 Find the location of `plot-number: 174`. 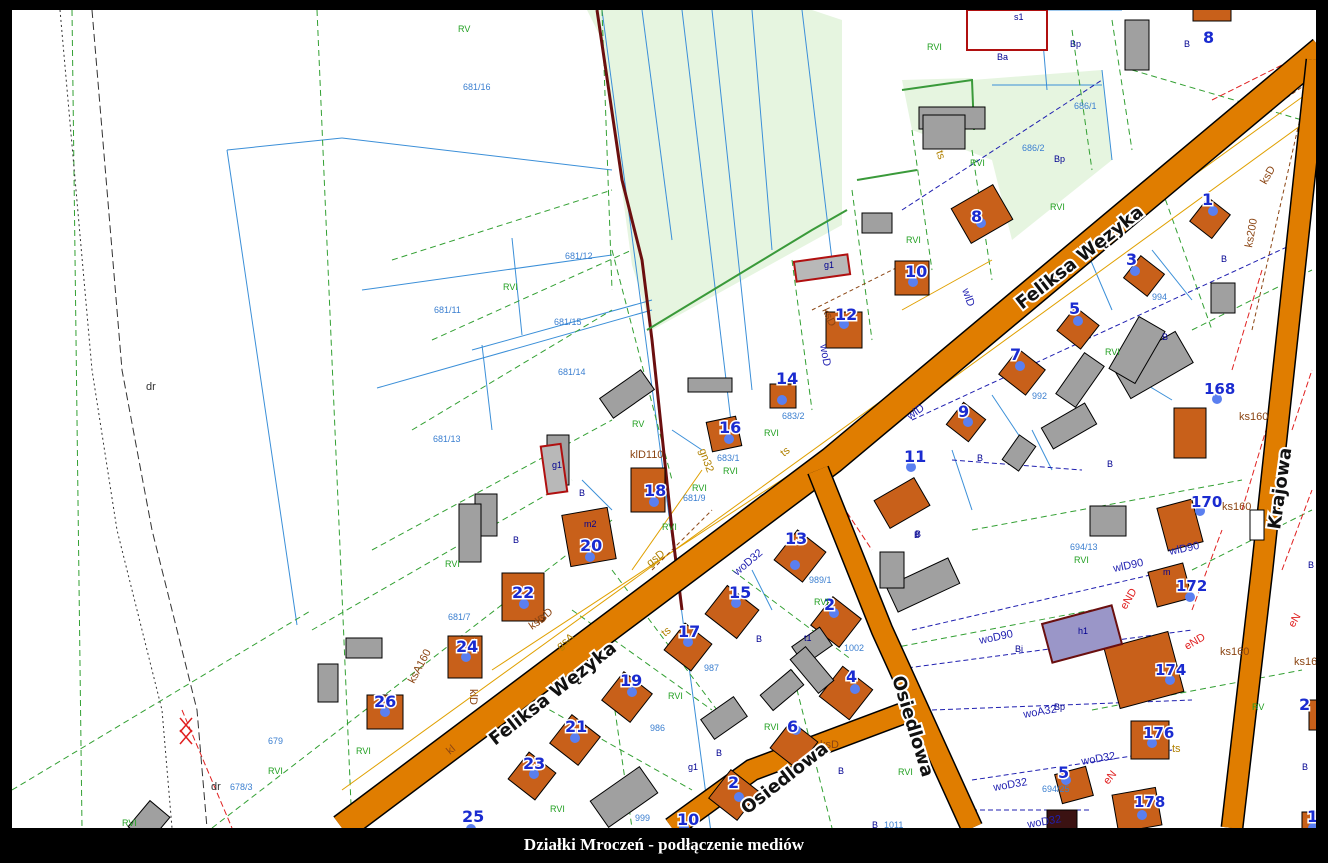

plot-number: 174 is located at coordinates (1170, 670).